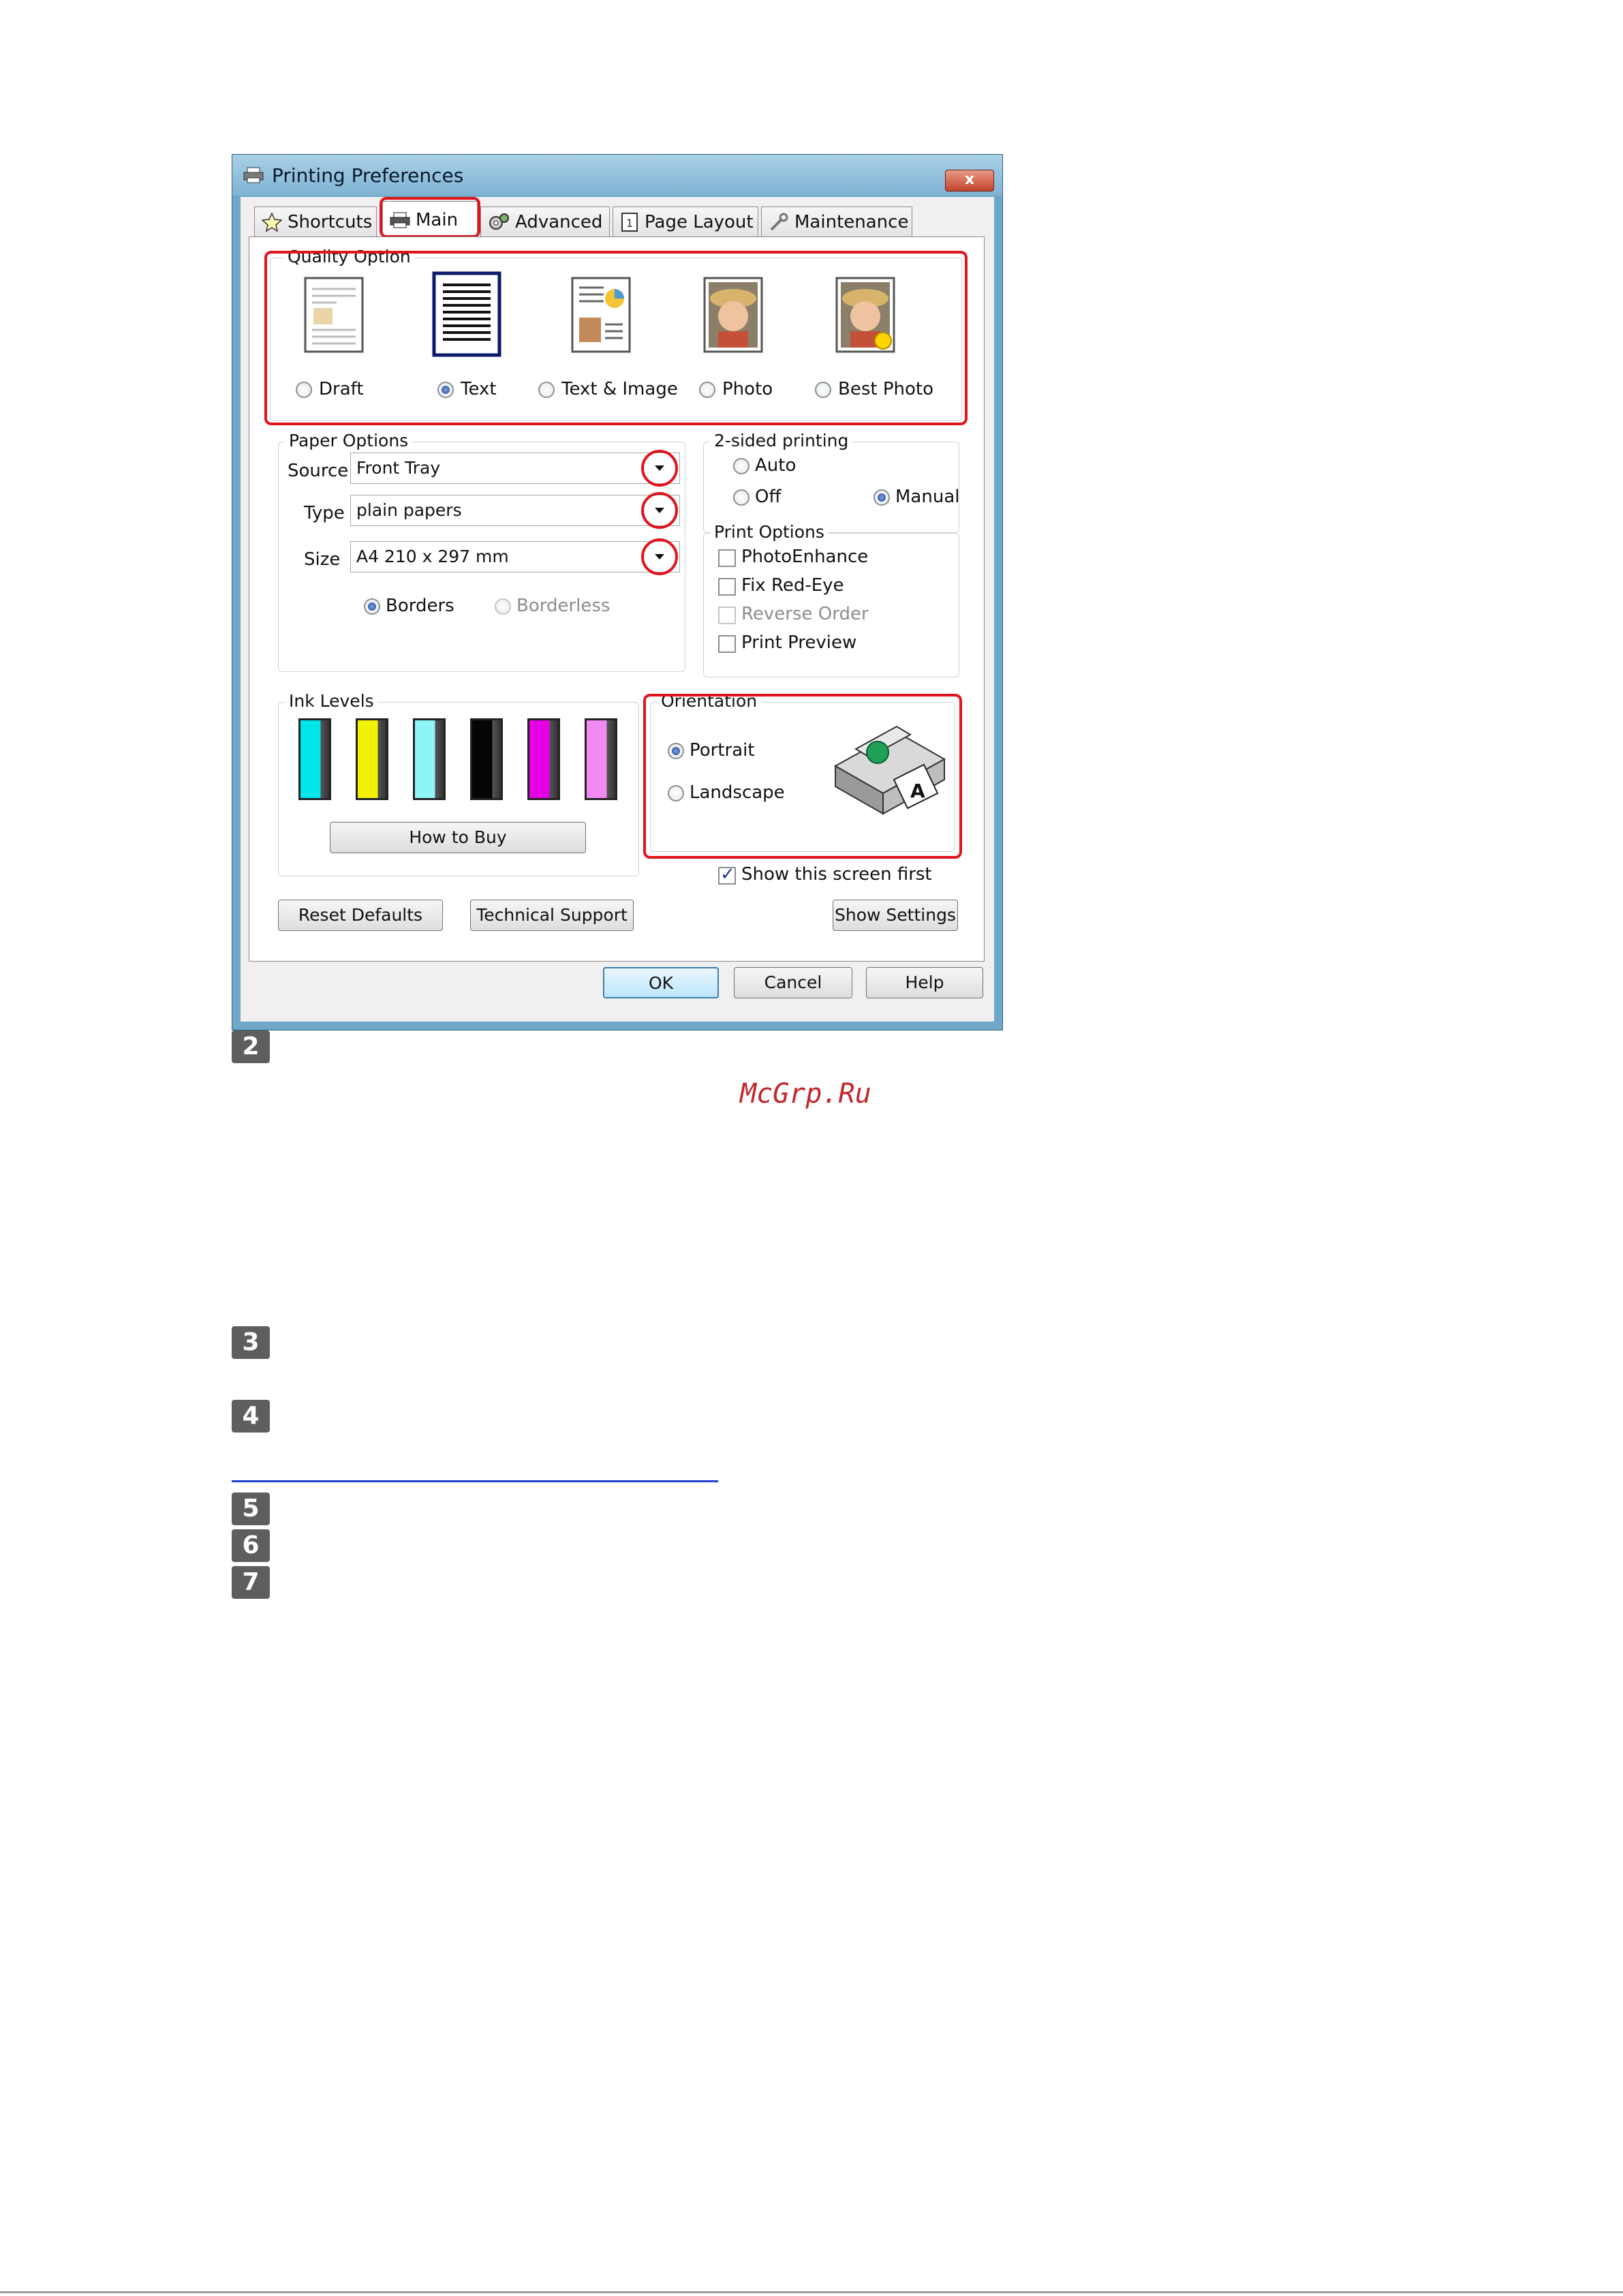  Describe the element at coordinates (776, 466) in the screenshot. I see `two-sided-auto-label: Auto` at that location.